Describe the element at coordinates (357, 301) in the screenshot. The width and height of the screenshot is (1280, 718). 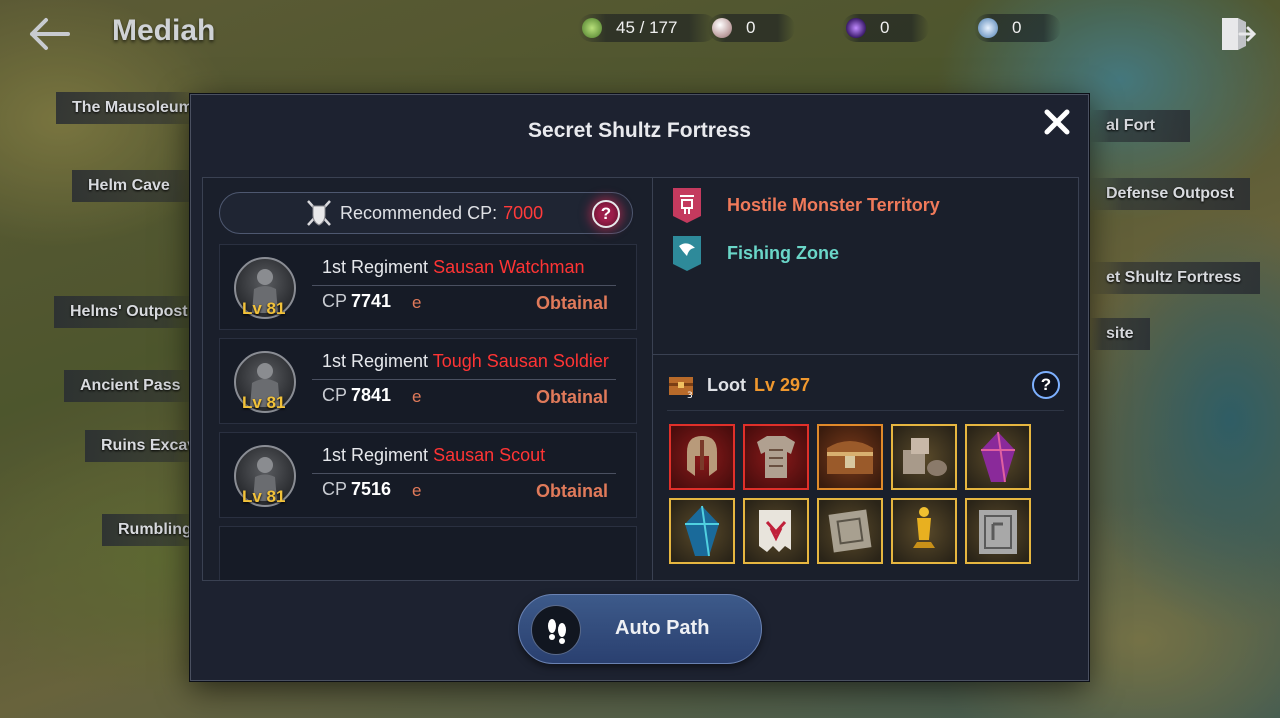
I see `monster-cp: CP 7741` at that location.